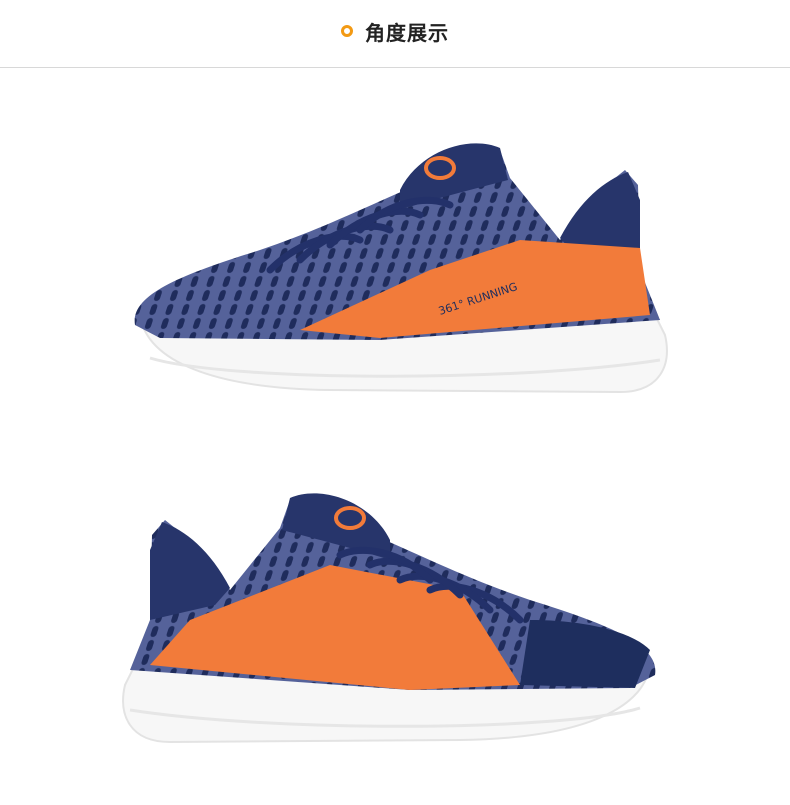 The image size is (790, 805). I want to click on title-wrap: 角度展示, so click(395, 31).